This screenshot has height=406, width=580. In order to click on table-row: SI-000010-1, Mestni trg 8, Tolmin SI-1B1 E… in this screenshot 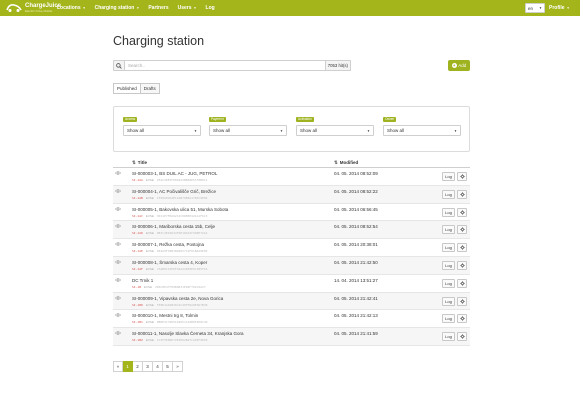, I will do `click(291, 319)`.